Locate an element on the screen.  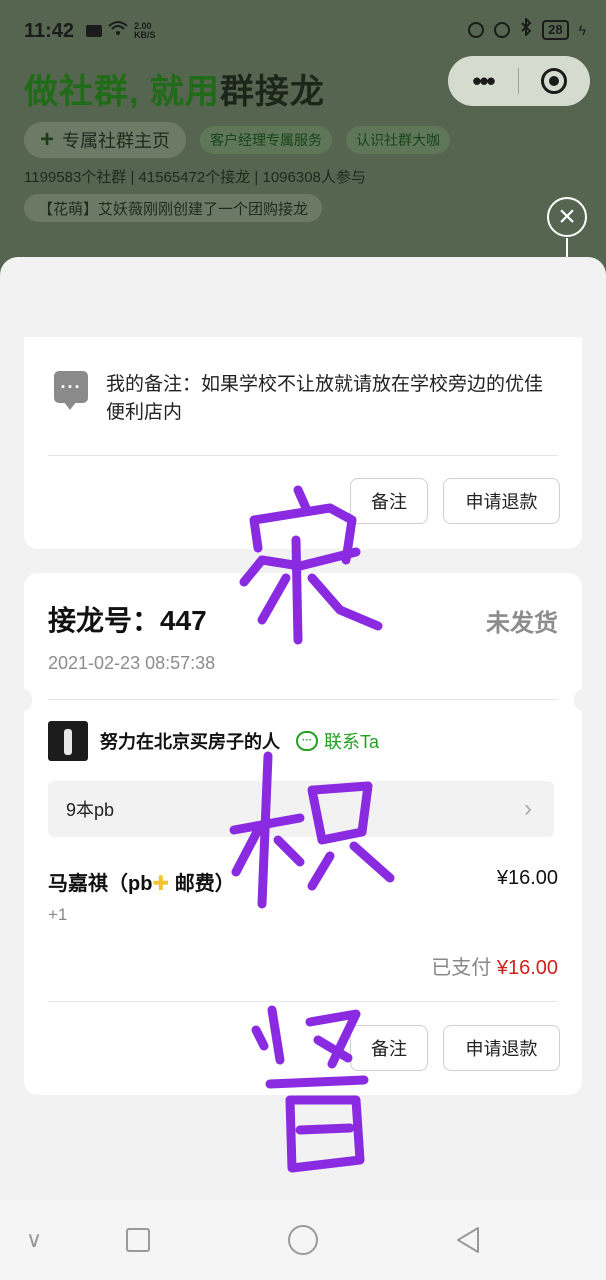
lock-icon is located at coordinates (502, 29).